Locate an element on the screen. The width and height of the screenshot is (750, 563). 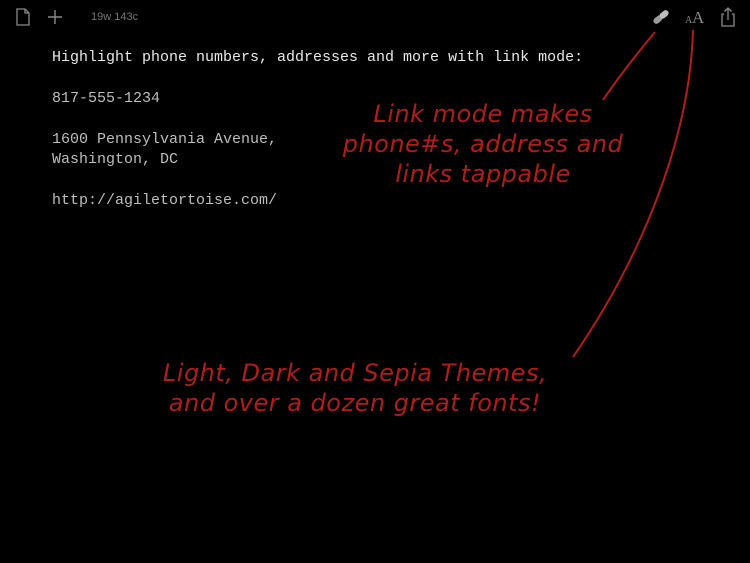
word-count: 19w 143c is located at coordinates (115, 17).